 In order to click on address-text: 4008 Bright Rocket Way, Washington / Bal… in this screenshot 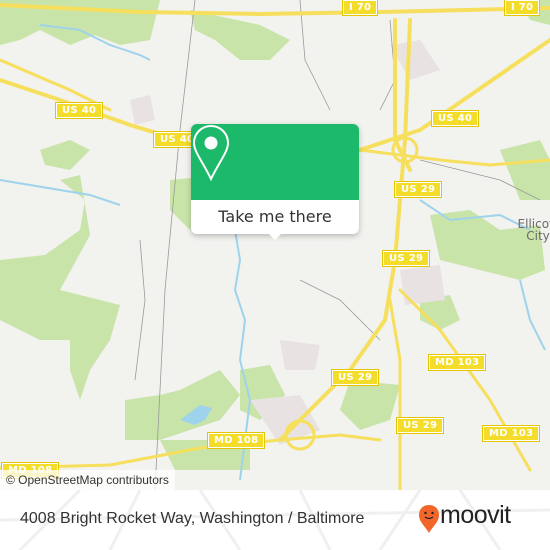, I will do `click(192, 518)`.